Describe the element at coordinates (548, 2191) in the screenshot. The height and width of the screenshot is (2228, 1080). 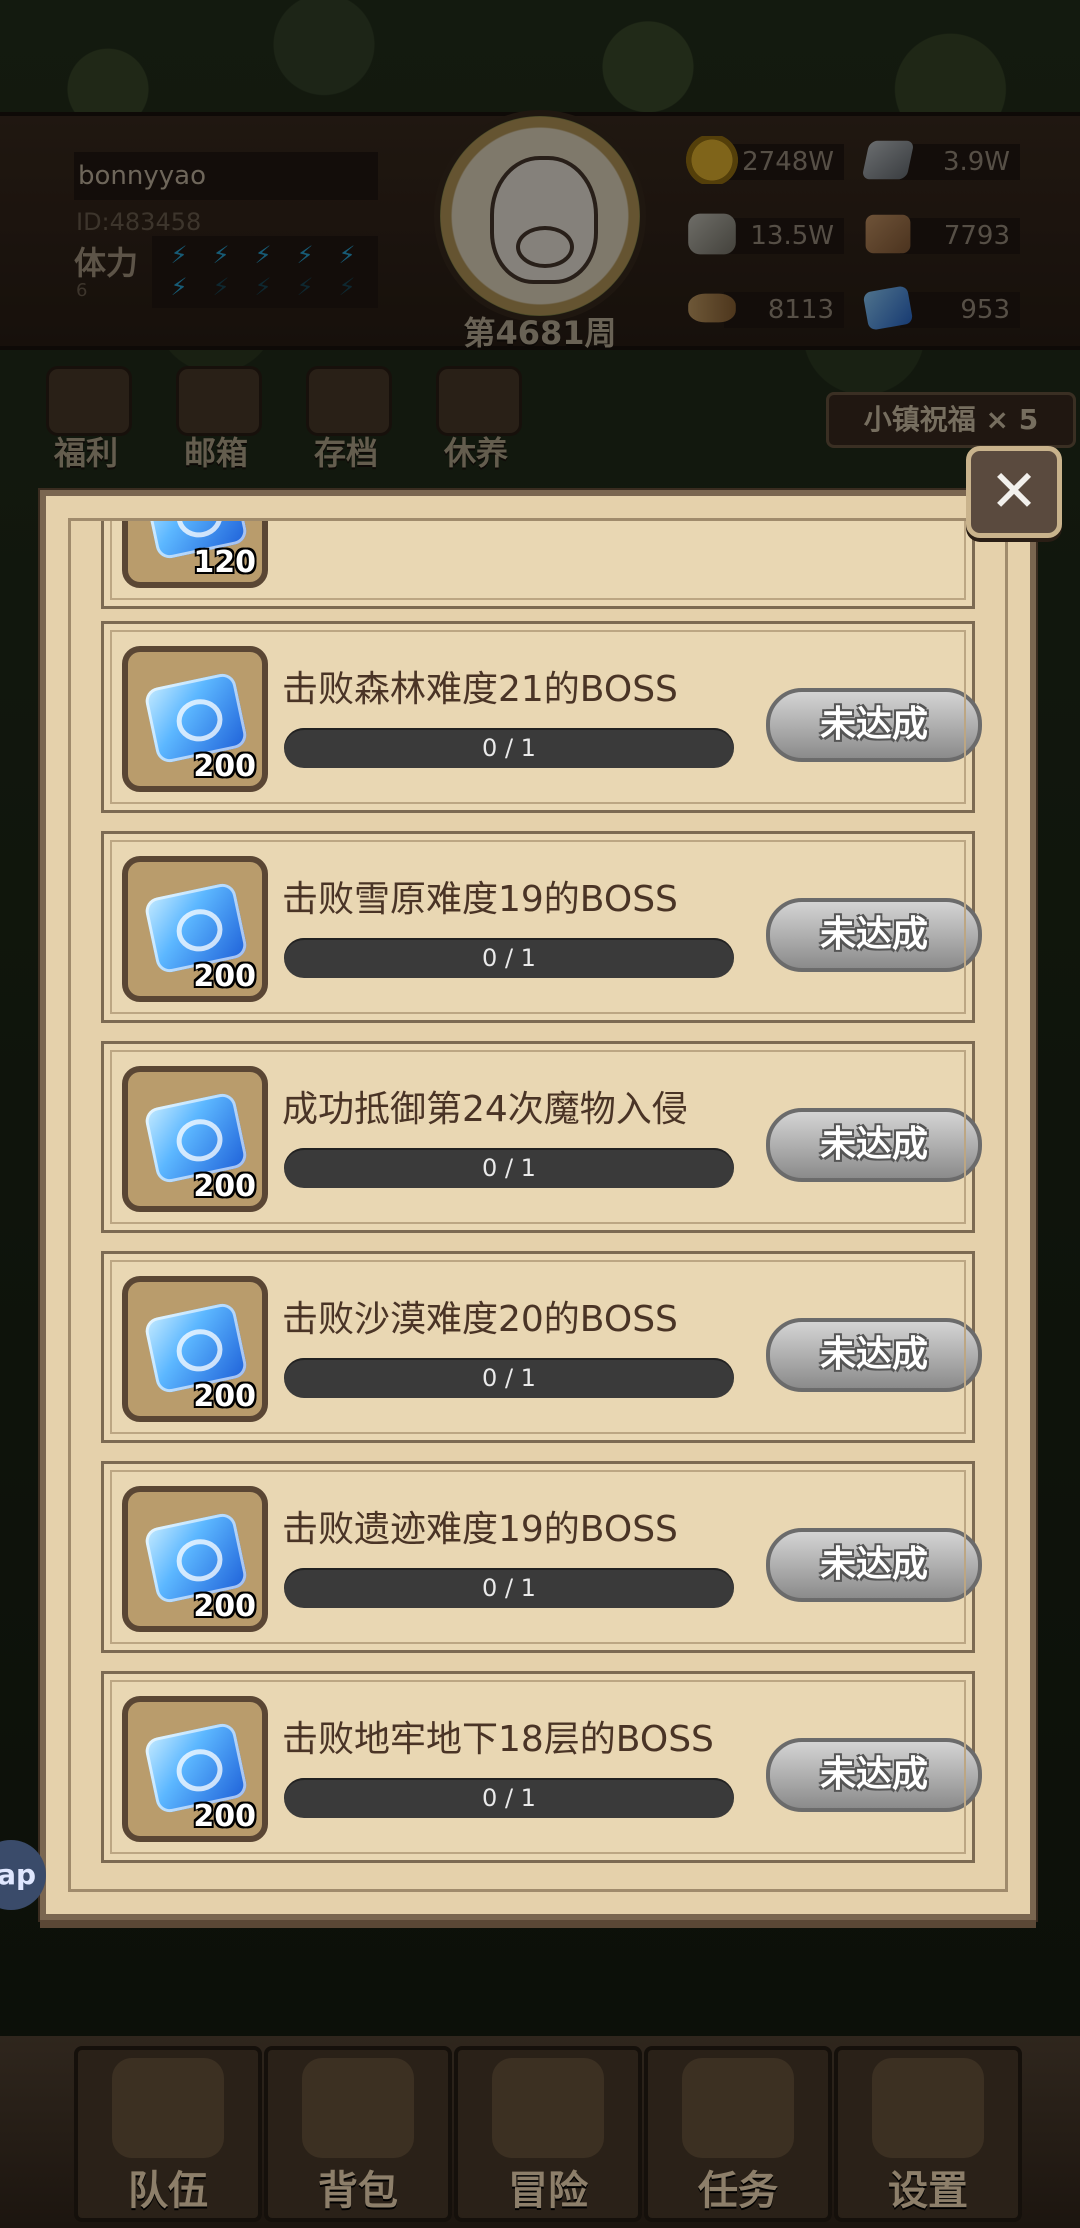
I see `bottom-nav-label: 冒险` at that location.